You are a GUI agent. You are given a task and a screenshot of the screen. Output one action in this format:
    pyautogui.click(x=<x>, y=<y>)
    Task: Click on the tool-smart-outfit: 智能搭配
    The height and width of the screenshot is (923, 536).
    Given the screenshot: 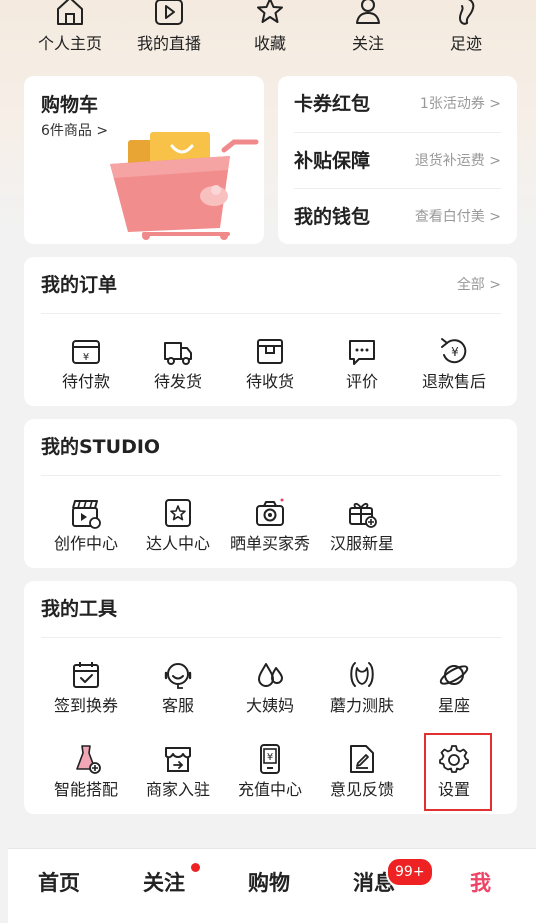 What is the action you would take?
    pyautogui.click(x=86, y=781)
    